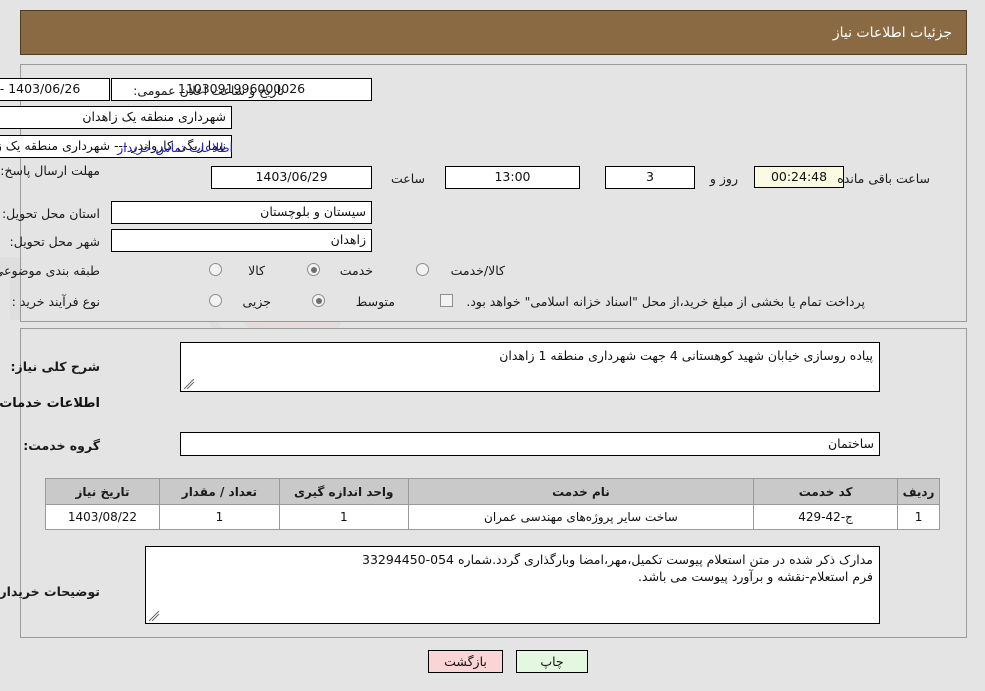 This screenshot has width=985, height=691. Describe the element at coordinates (256, 301) in the screenshot. I see `process-option-jozii-label: جزیی` at that location.